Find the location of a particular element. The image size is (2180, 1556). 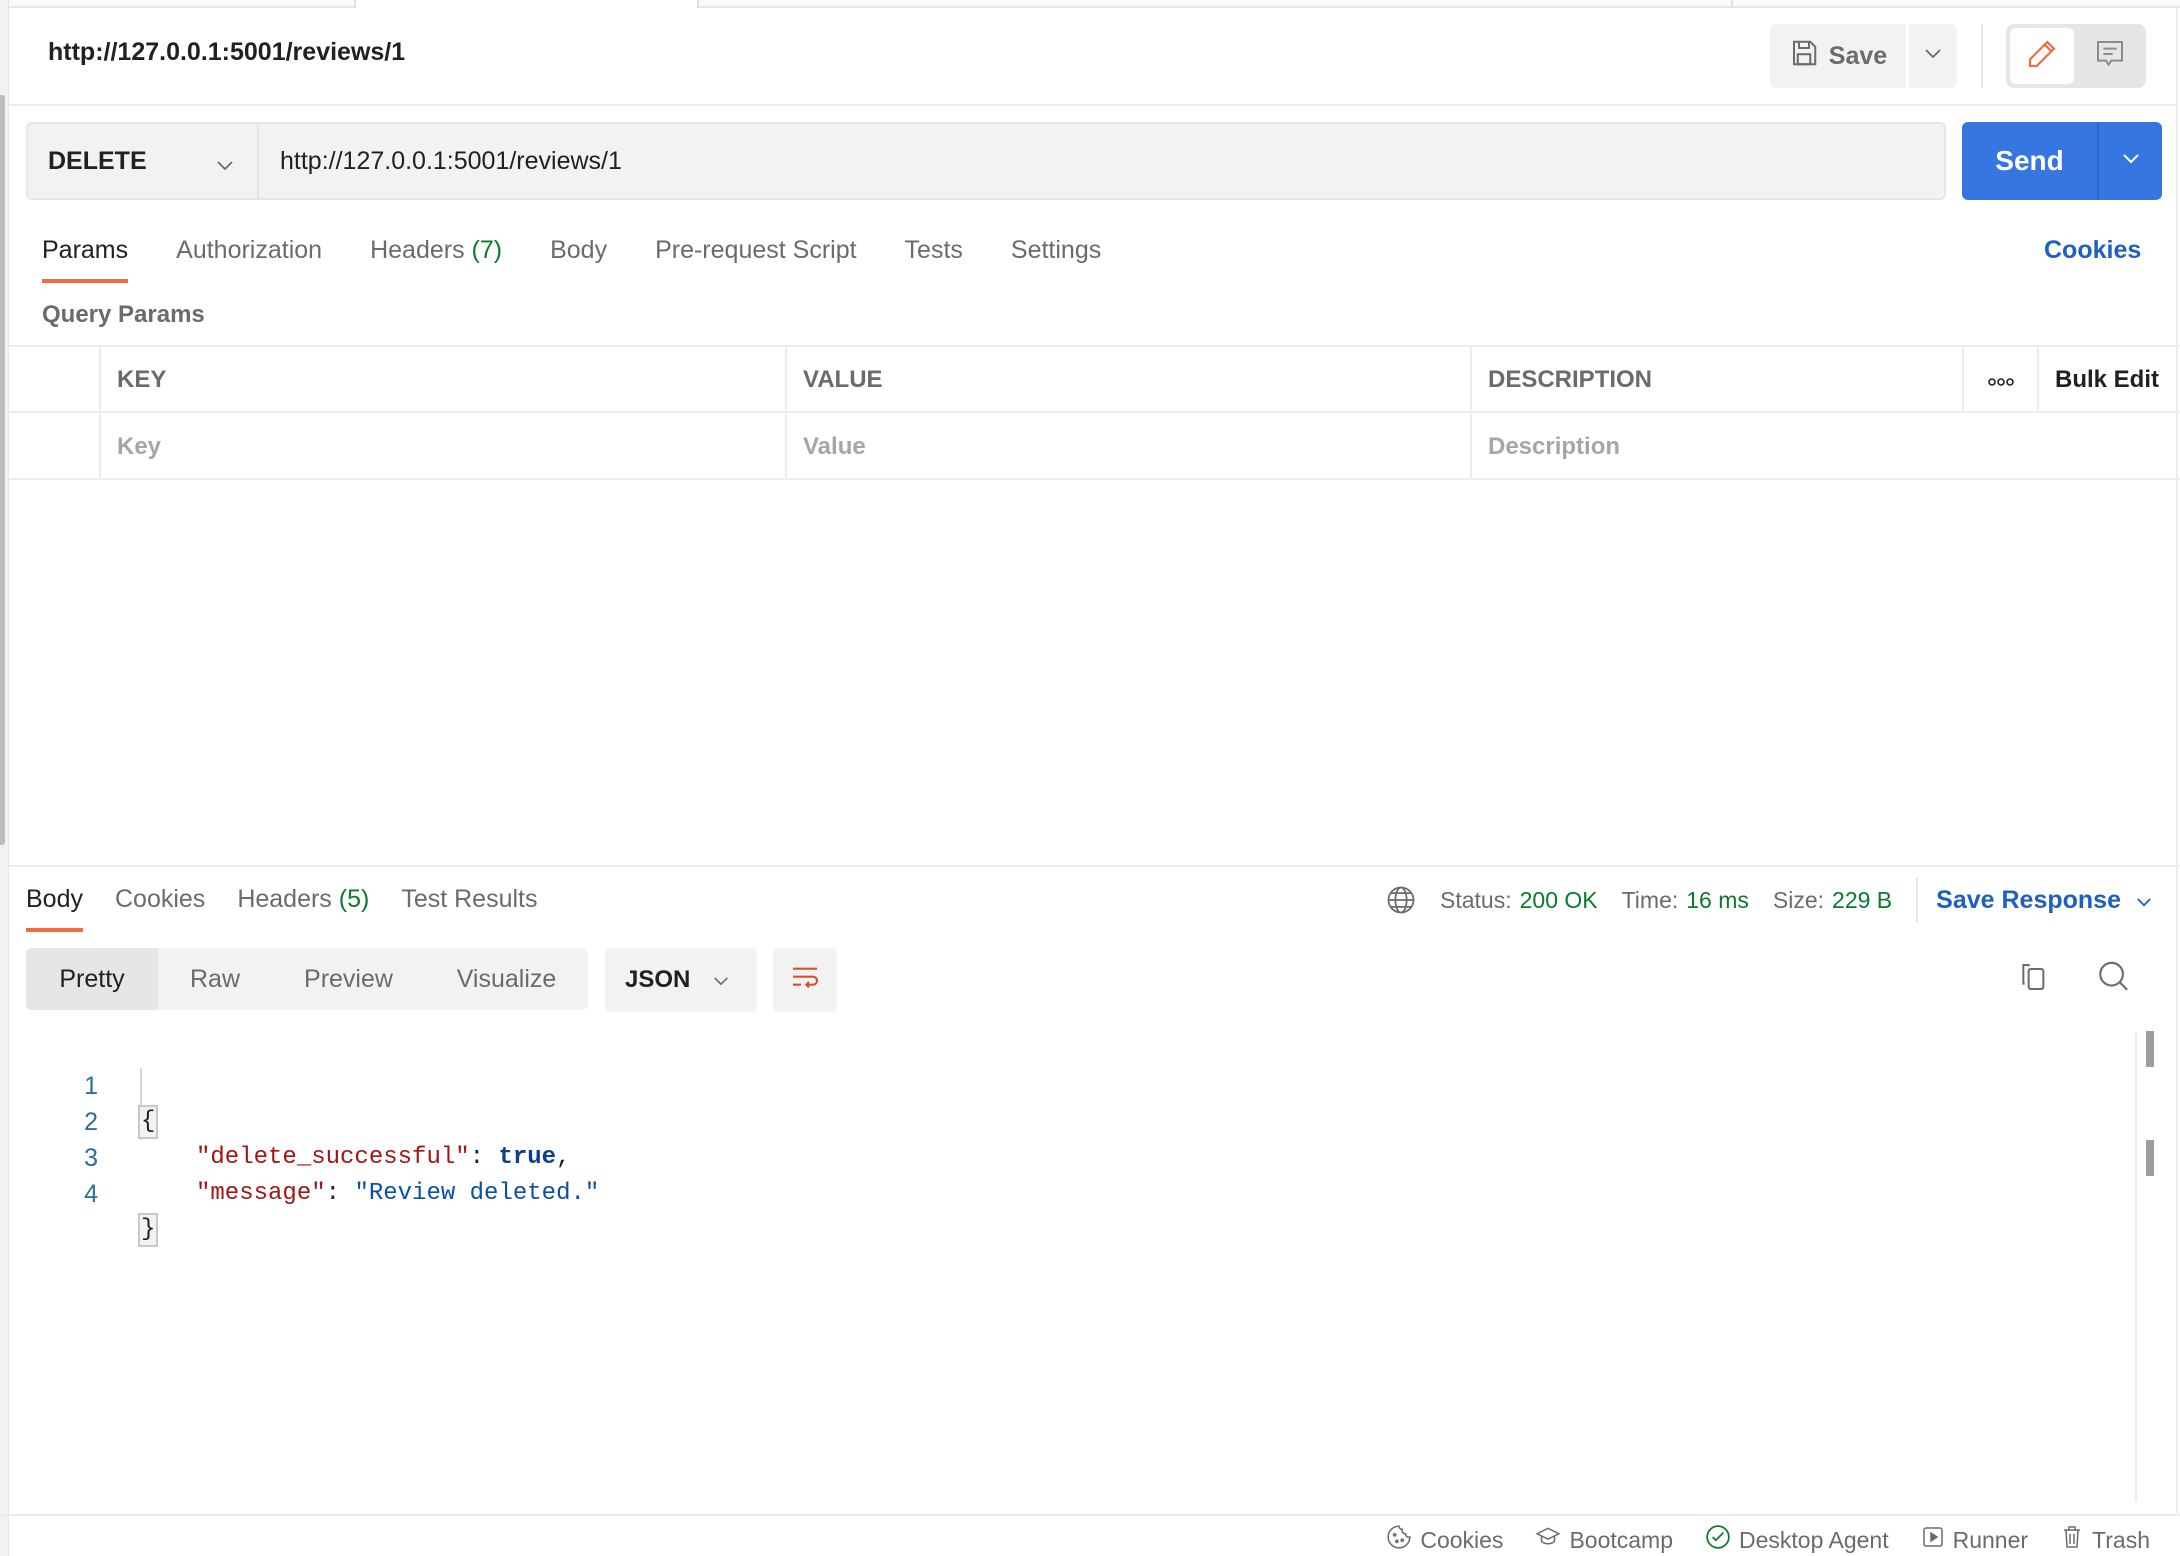

globe-icon is located at coordinates (1401, 900).